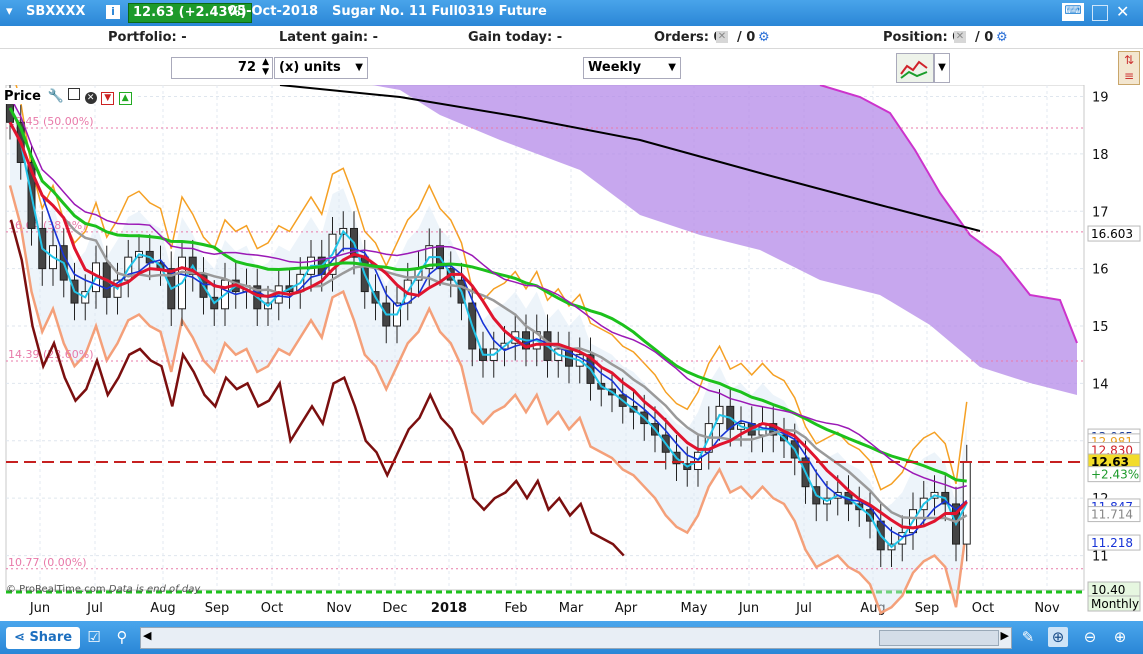  What do you see at coordinates (47, 562) in the screenshot?
I see `fibonacci-label: 10.77 (0.00%)` at bounding box center [47, 562].